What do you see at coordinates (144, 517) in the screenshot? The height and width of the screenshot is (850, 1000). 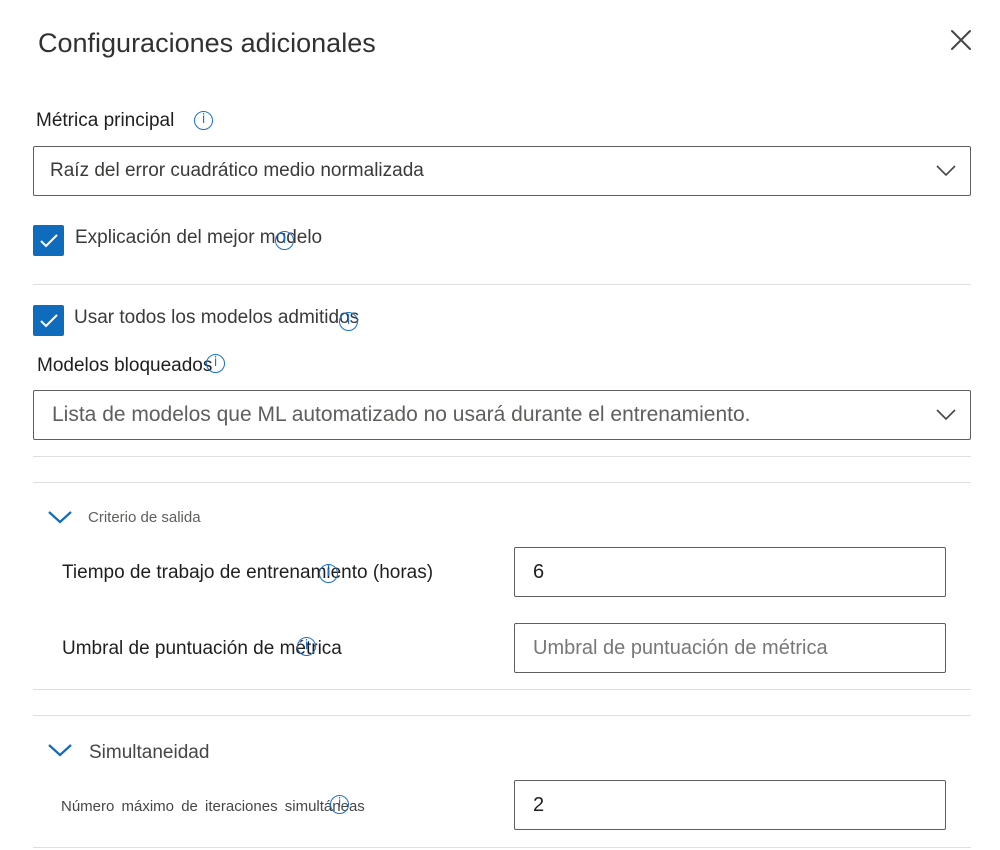 I see `exit-criterion-header: Criterio de salida` at bounding box center [144, 517].